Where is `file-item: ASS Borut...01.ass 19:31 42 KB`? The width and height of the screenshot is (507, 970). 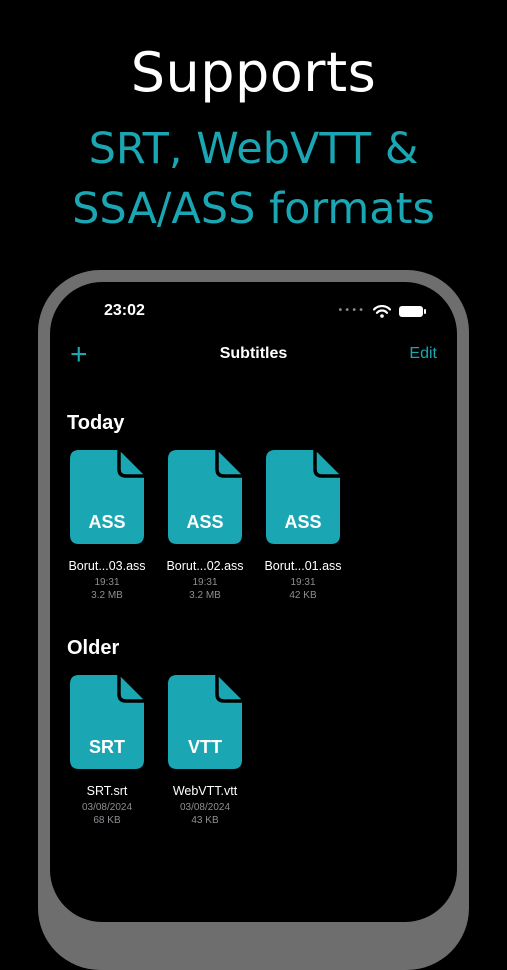
file-item: ASS Borut...01.ass 19:31 42 KB is located at coordinates (303, 525).